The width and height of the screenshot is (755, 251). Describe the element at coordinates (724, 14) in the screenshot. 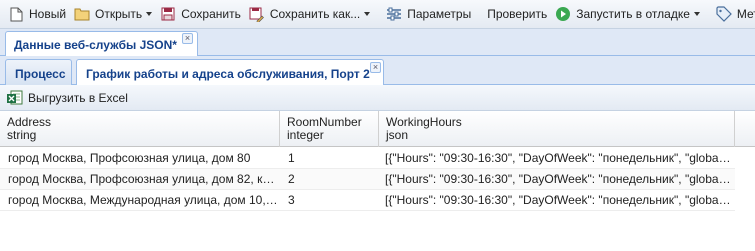

I see `tag-icon` at that location.